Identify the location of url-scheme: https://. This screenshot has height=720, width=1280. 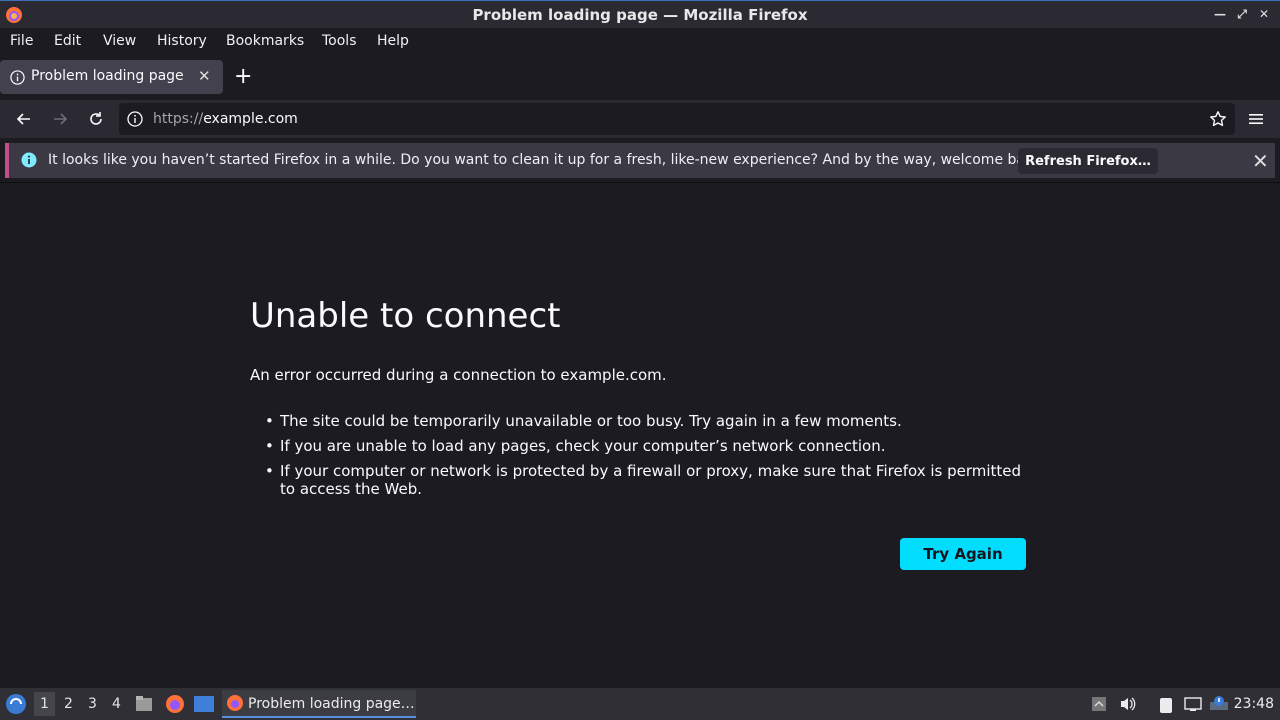
(178, 119).